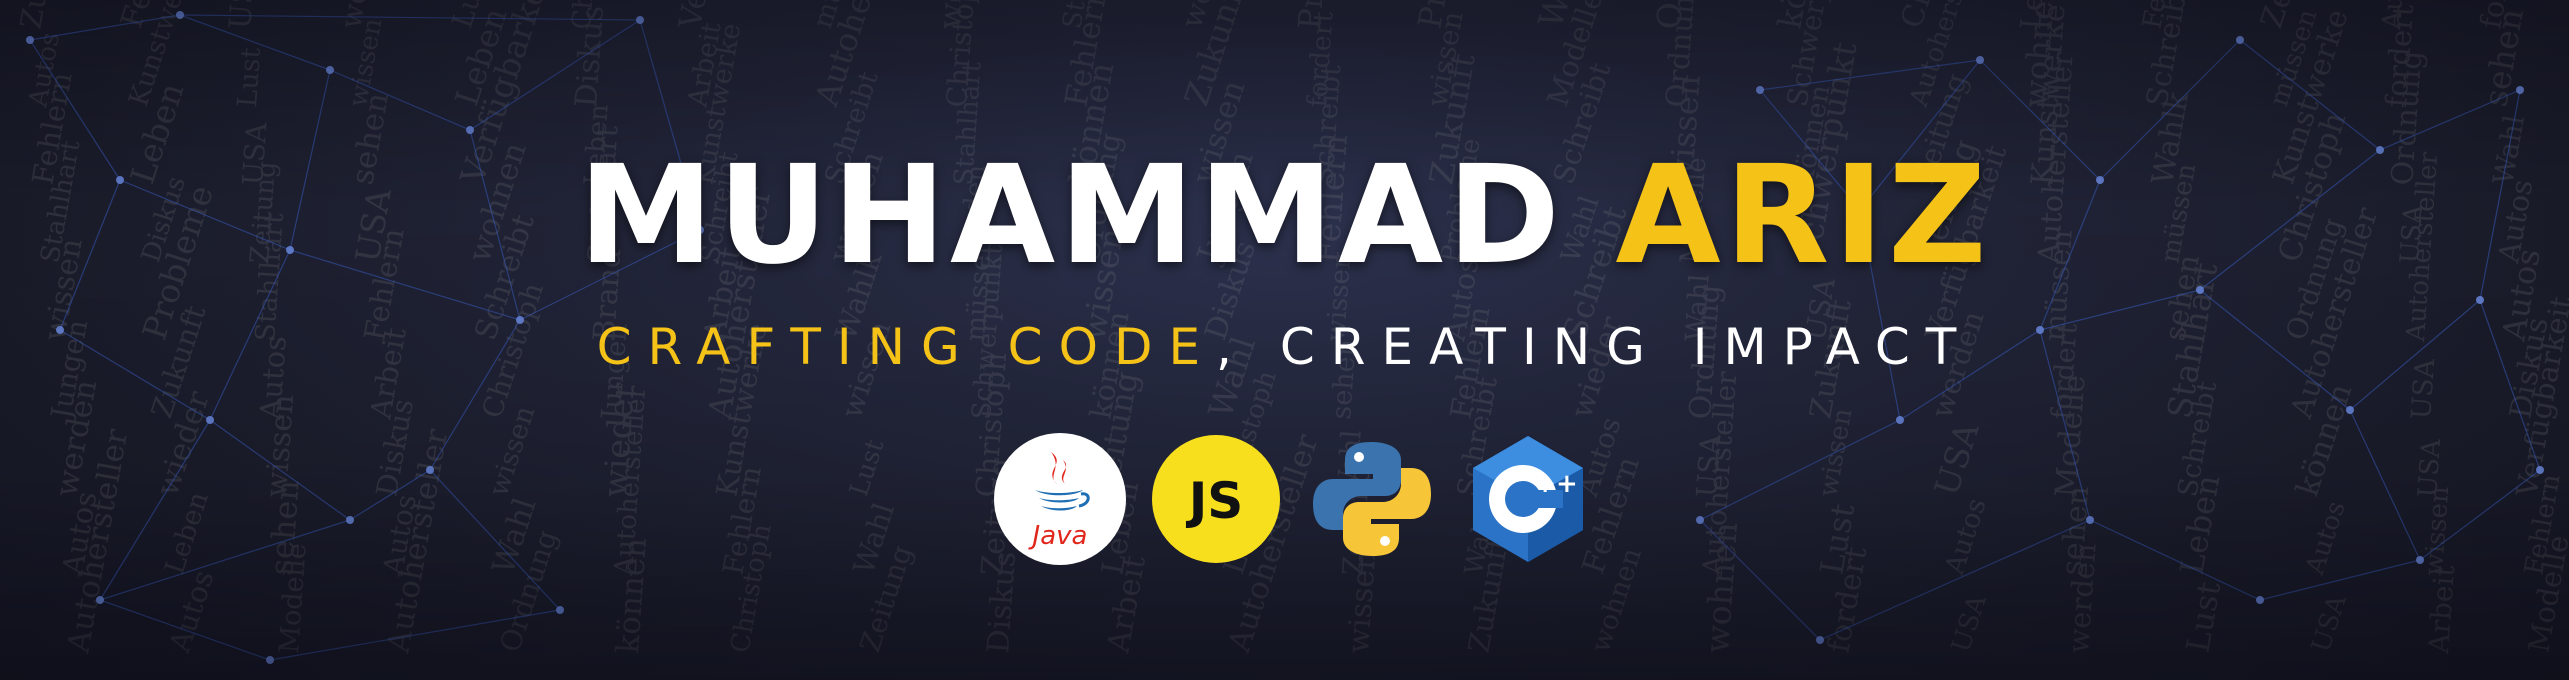 The height and width of the screenshot is (680, 2569). I want to click on first-name: MUHAMMAD, so click(1071, 216).